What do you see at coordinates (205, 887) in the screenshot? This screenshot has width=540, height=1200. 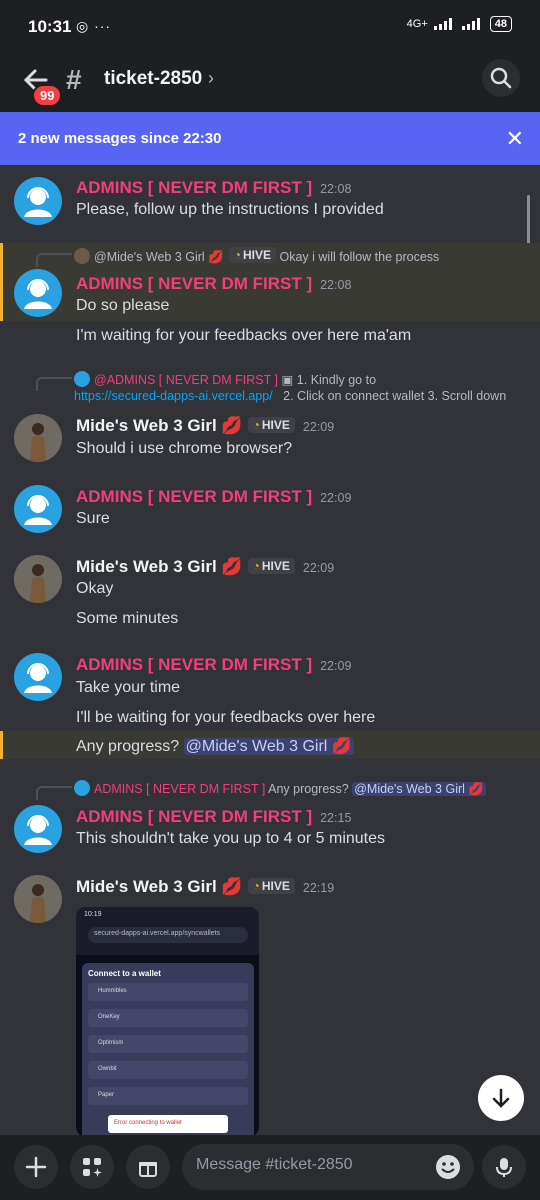 I see `message-author: Mide's Web 3 Girl 💋 ◔ HIVE 22:19` at bounding box center [205, 887].